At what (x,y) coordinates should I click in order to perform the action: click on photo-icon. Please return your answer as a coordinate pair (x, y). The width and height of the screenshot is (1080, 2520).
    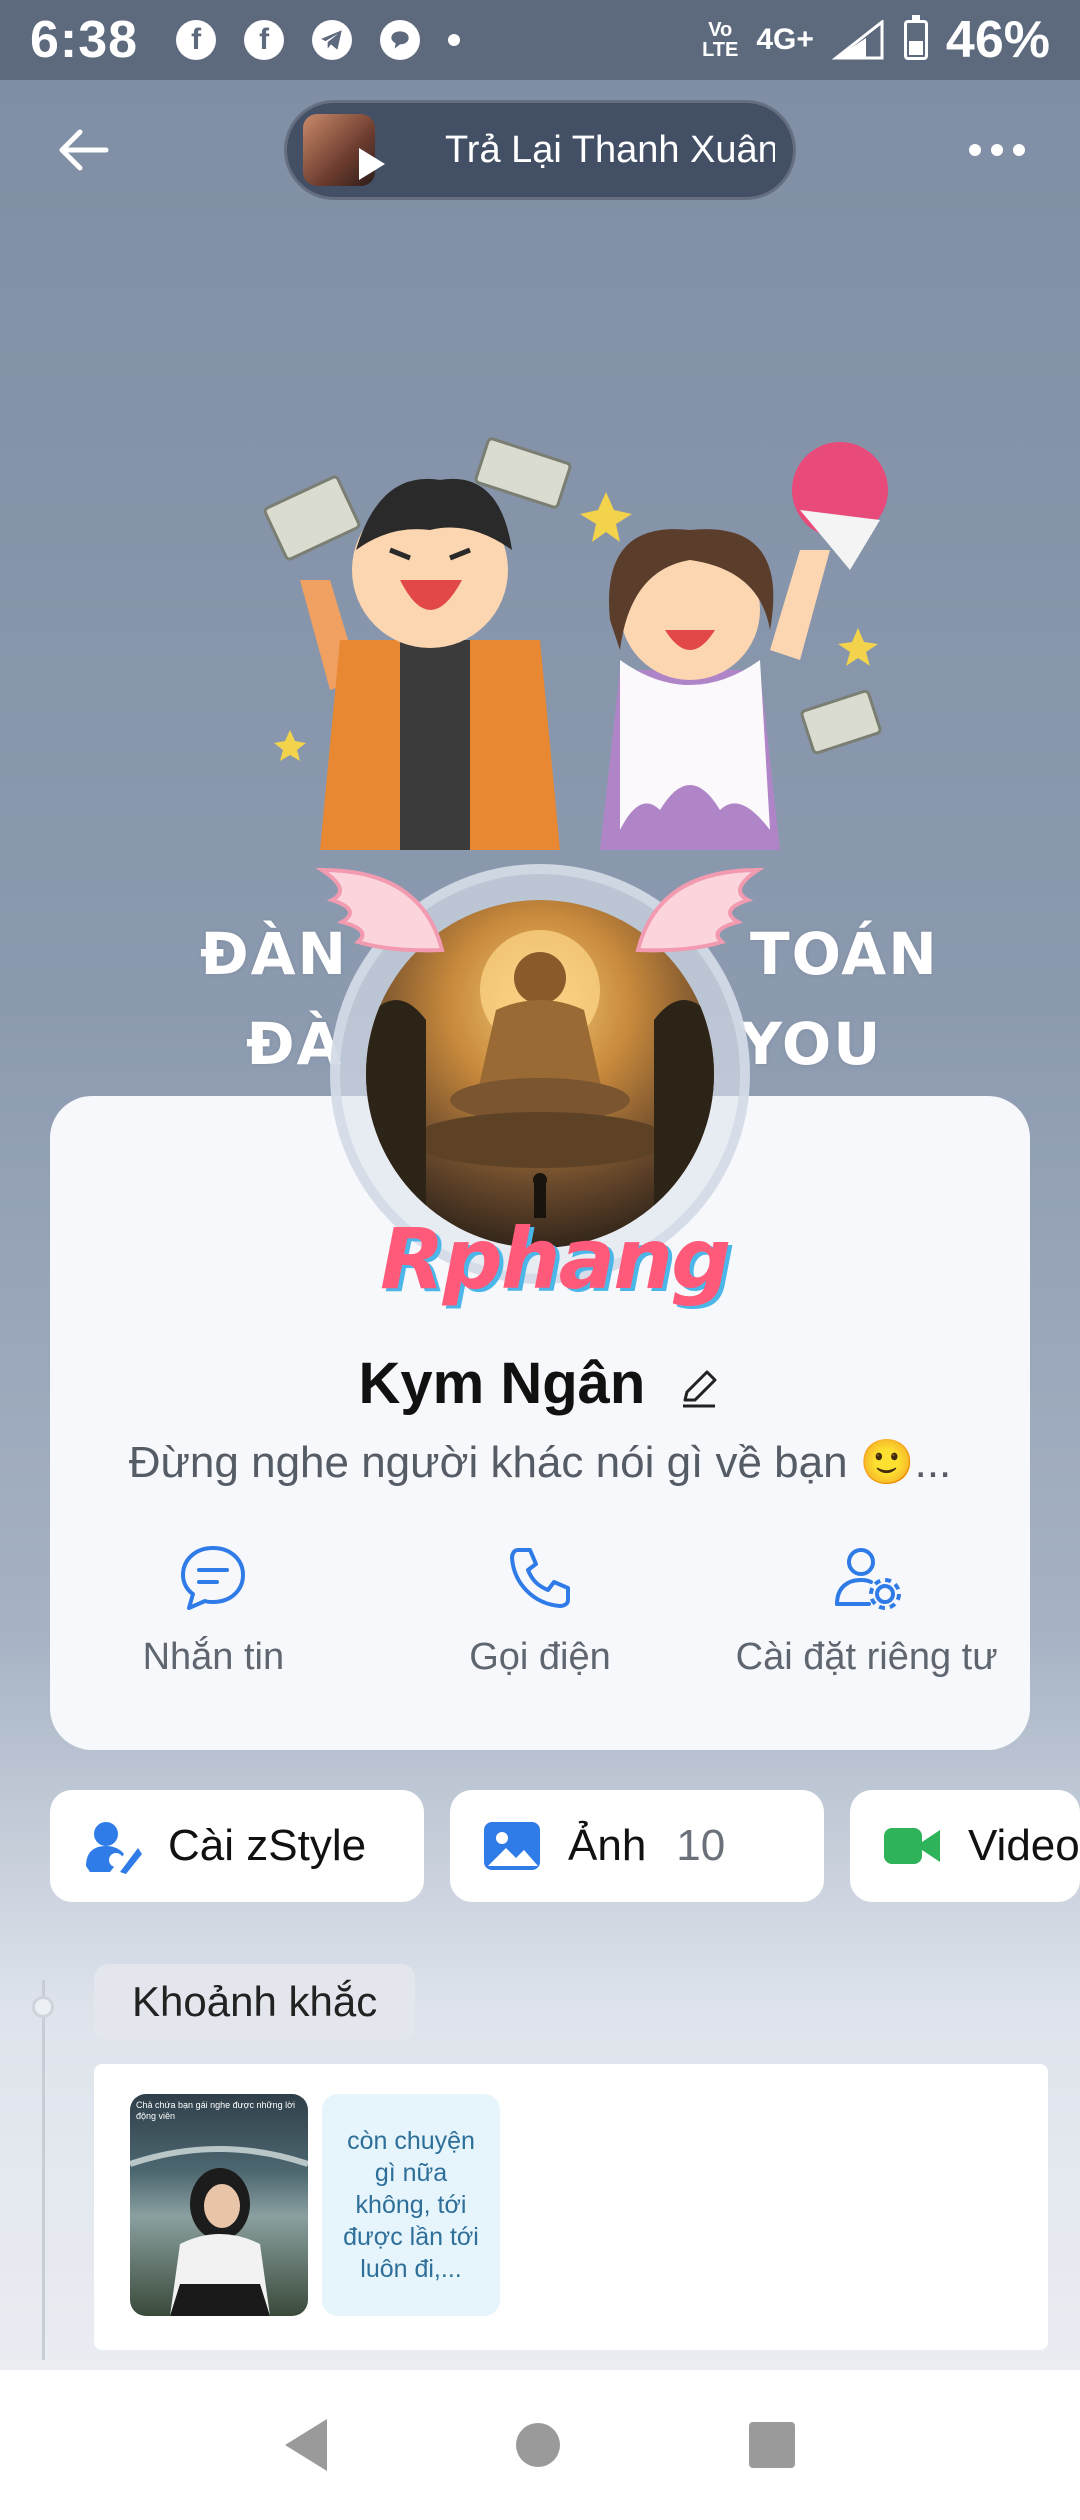
    Looking at the image, I should click on (512, 1846).